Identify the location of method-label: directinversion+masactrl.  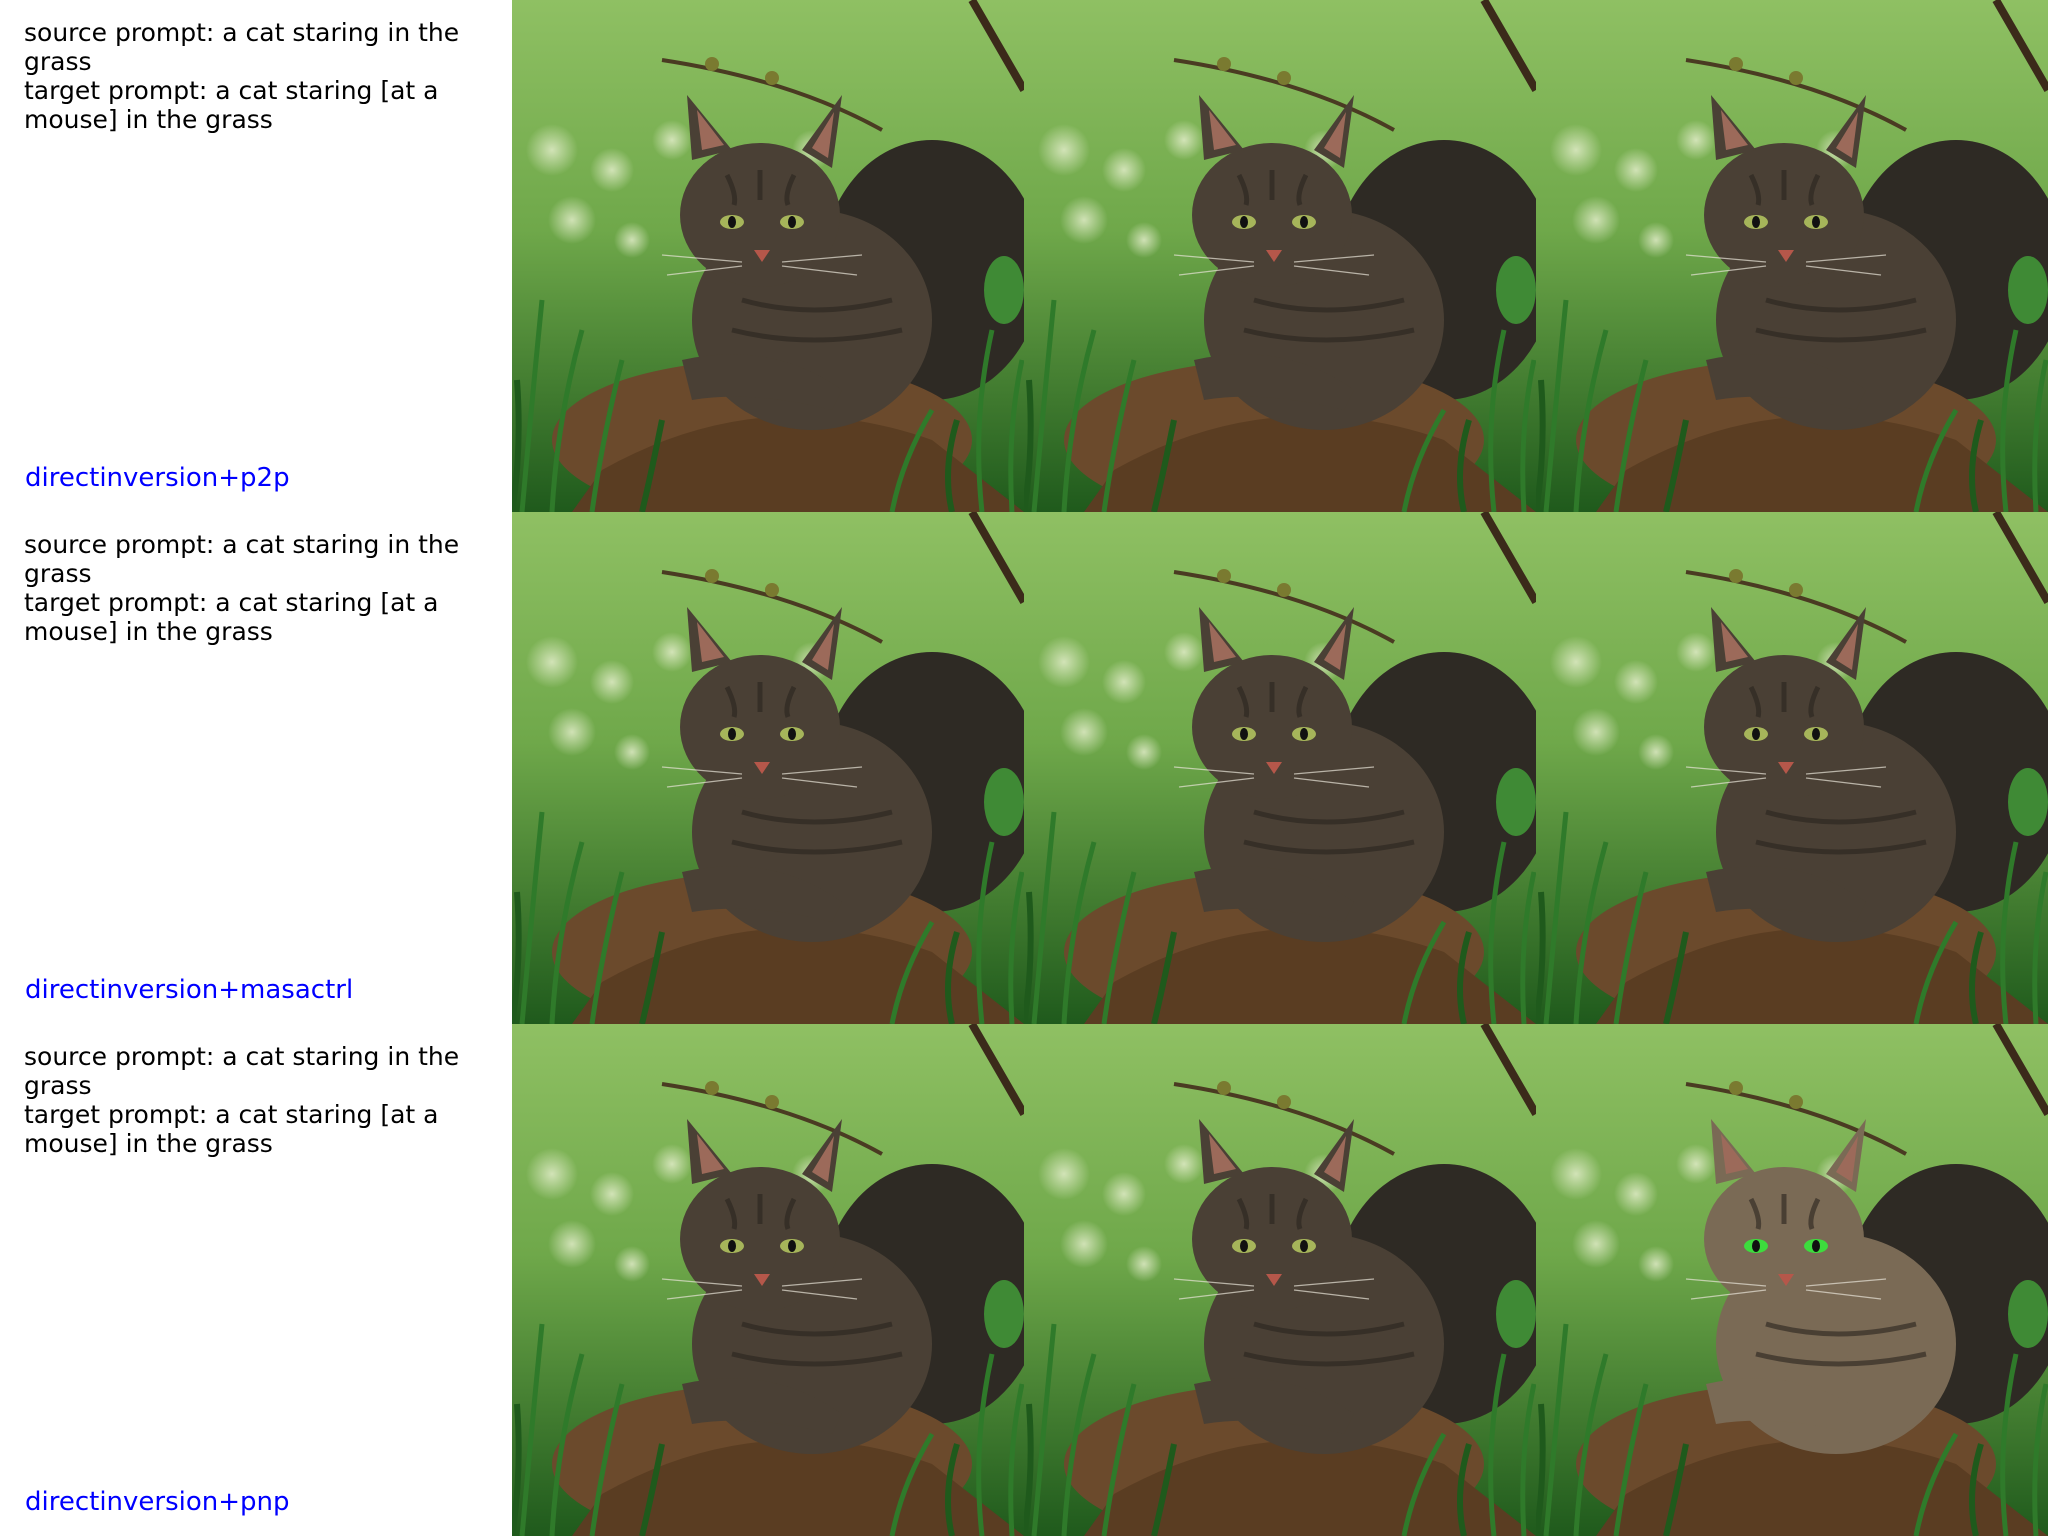
(189, 990).